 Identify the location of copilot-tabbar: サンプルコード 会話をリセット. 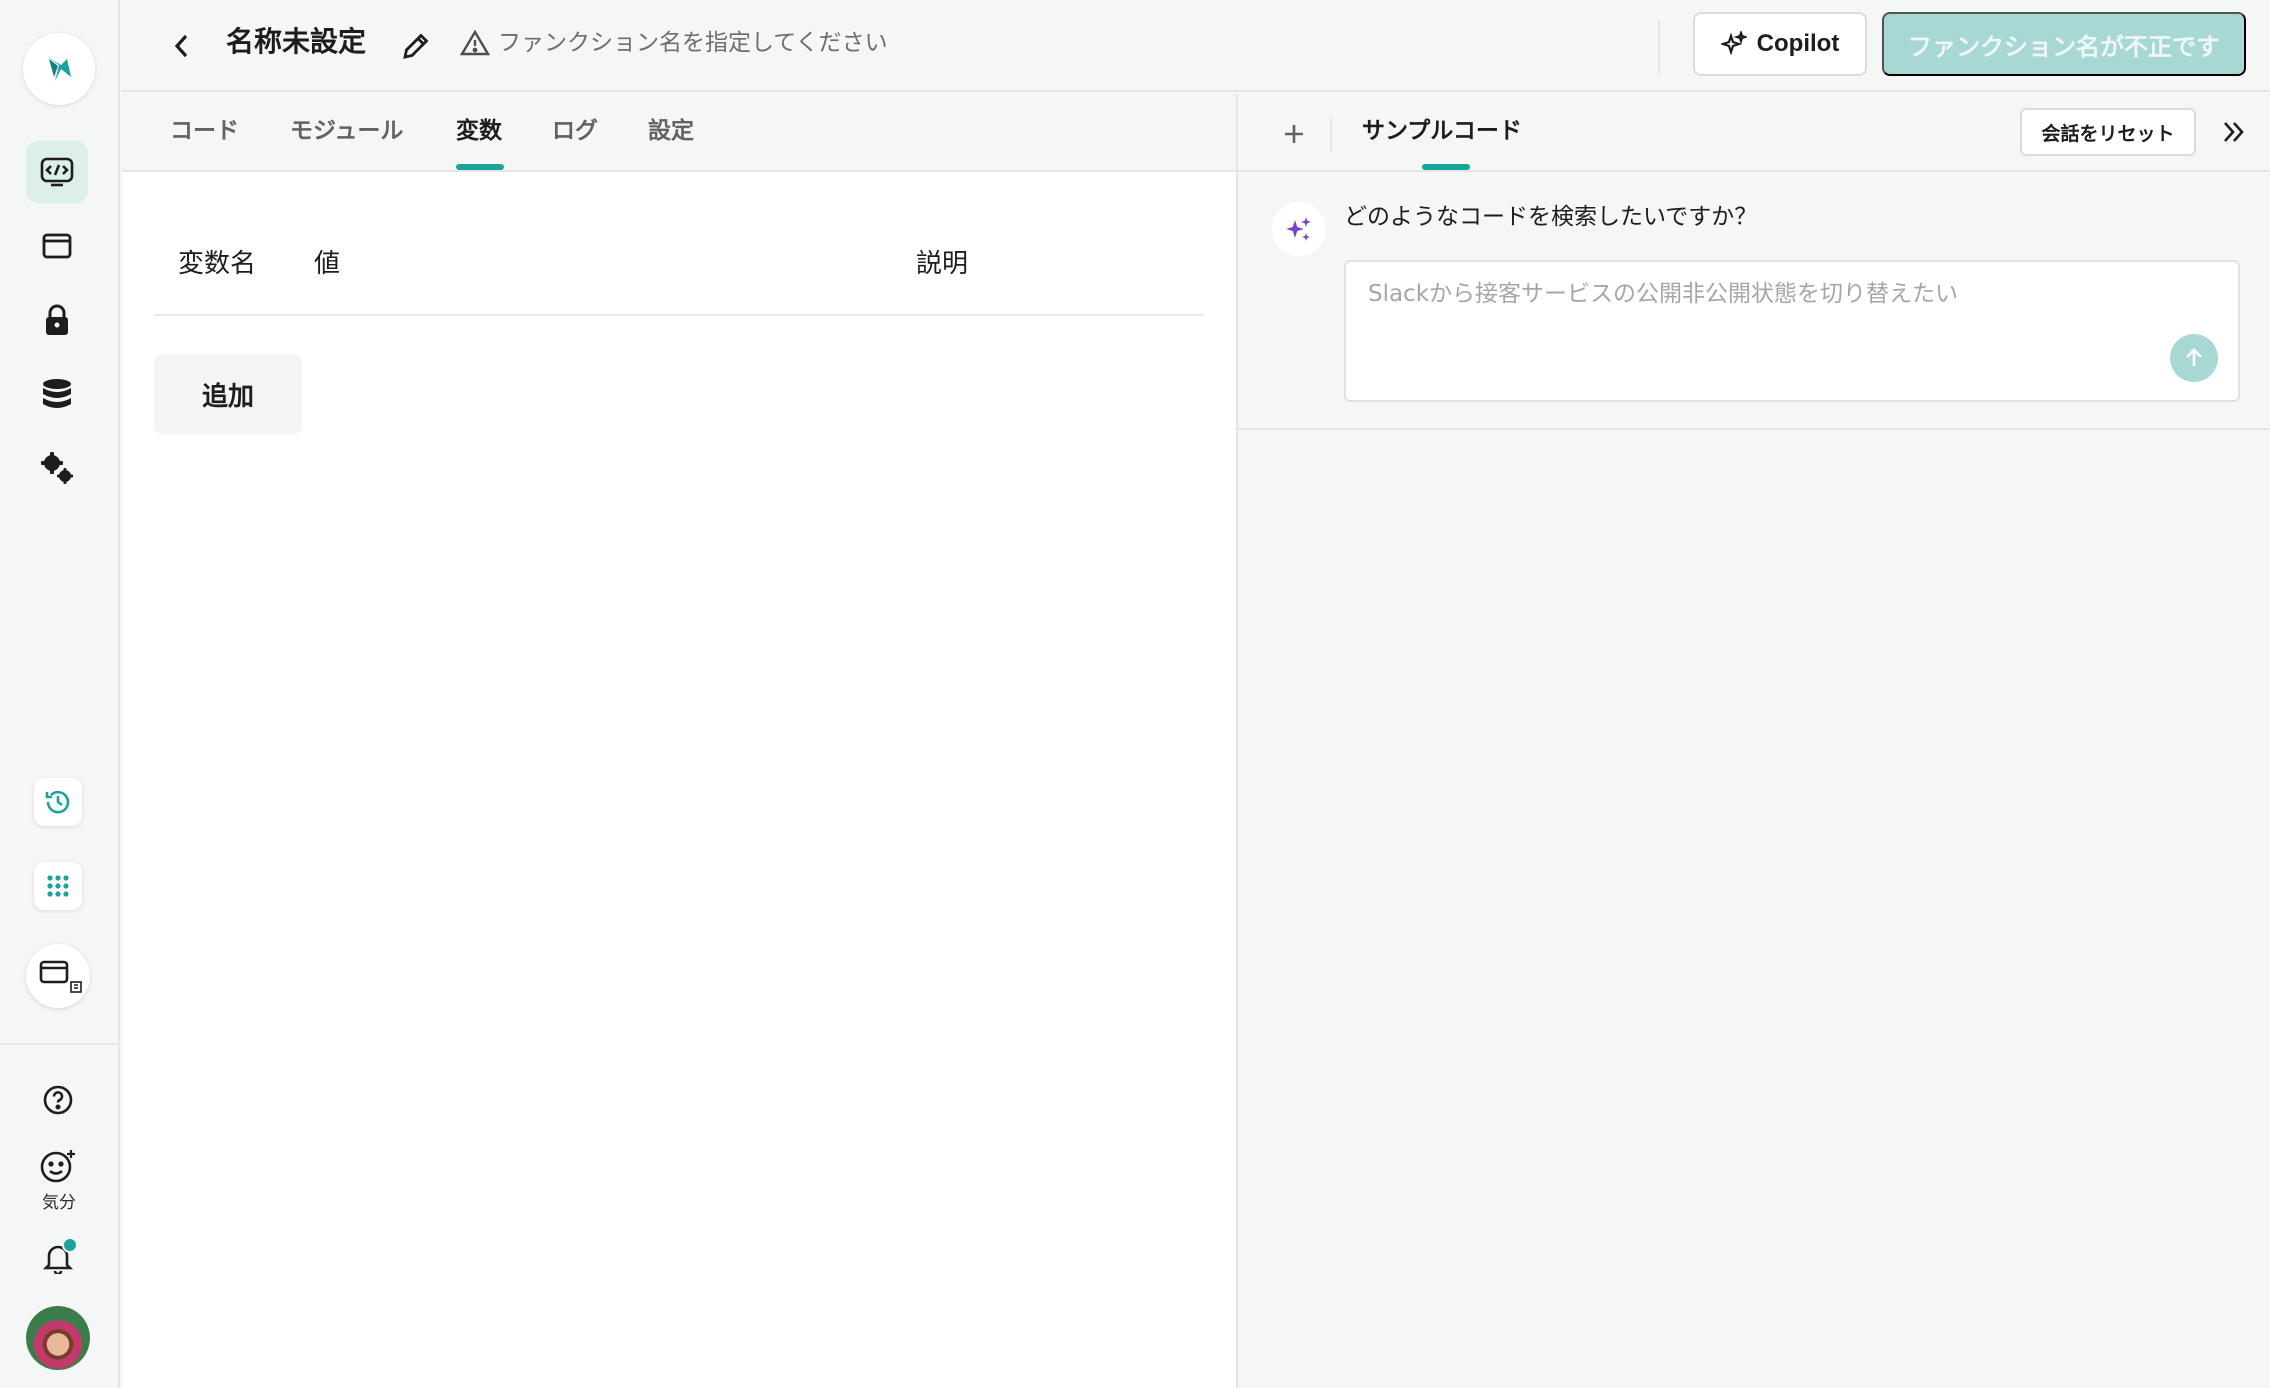
(1754, 133).